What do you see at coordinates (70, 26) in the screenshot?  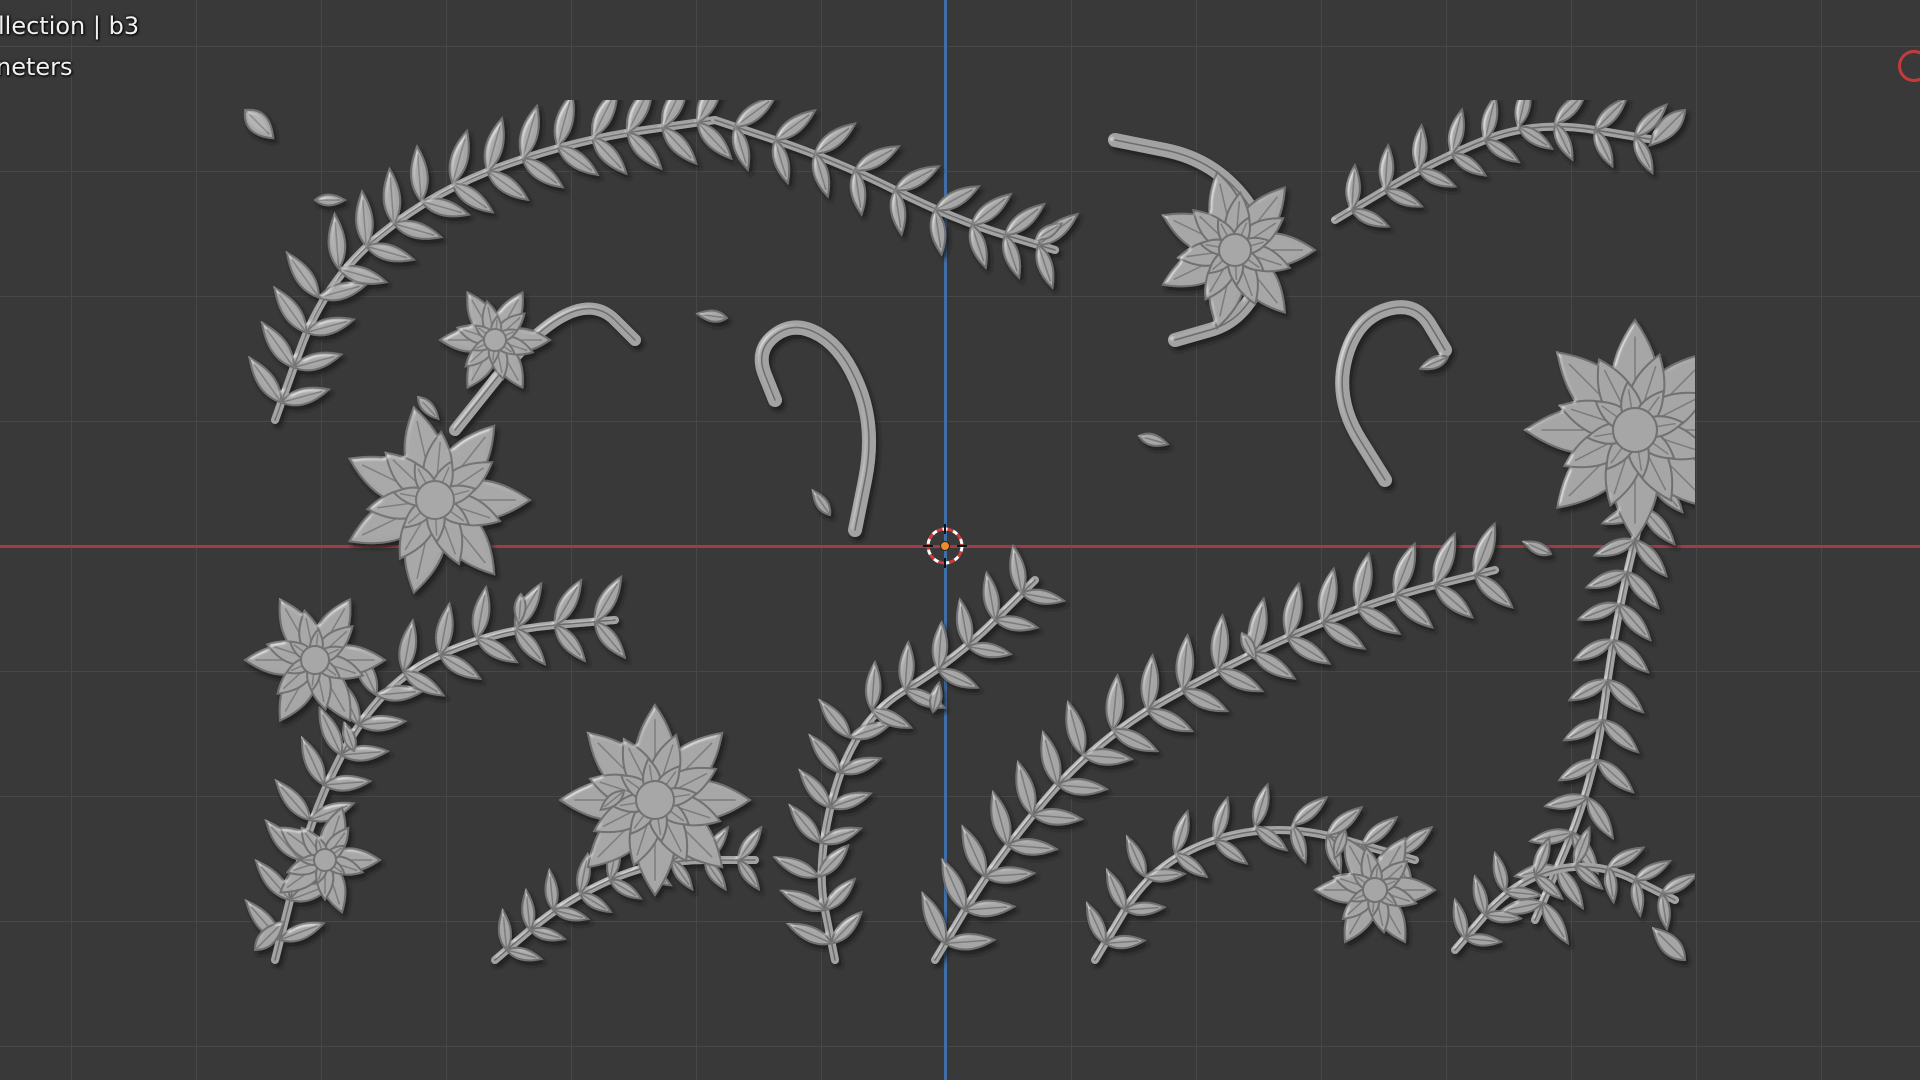 I see `viewport-collection-label: llection | b3` at bounding box center [70, 26].